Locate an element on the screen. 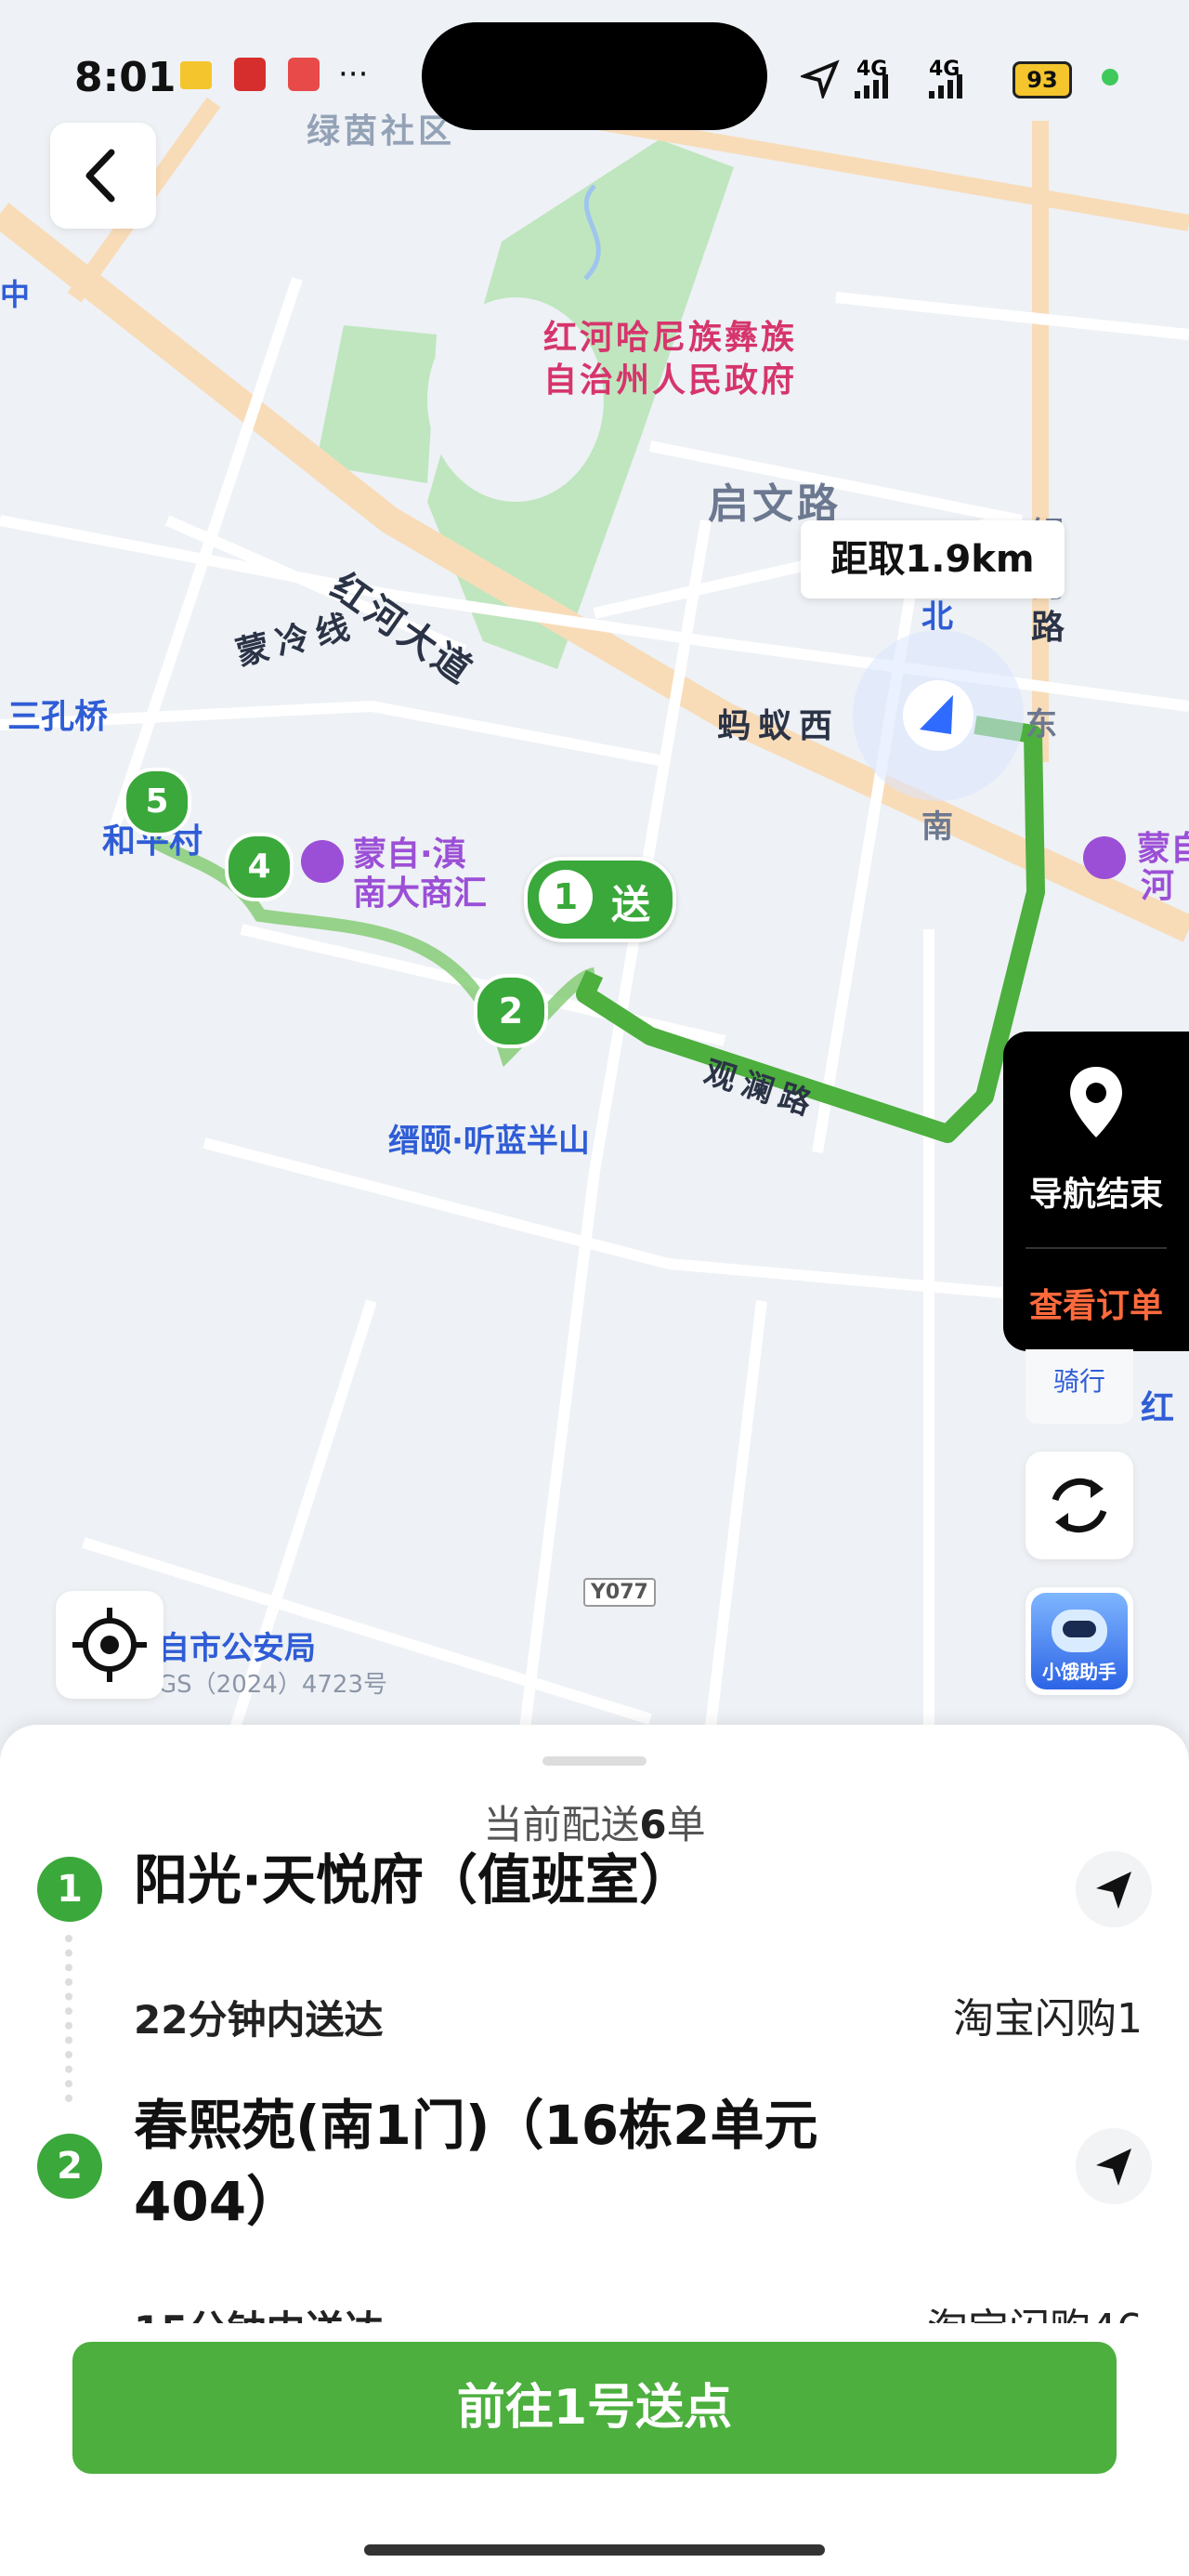 The height and width of the screenshot is (2576, 1189). stop-1-badge: 1 is located at coordinates (69, 1889).